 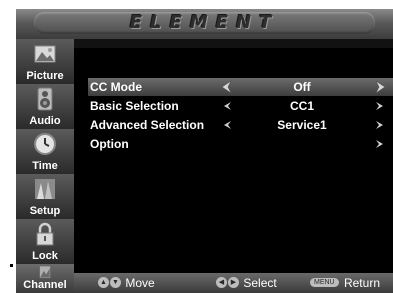 I want to click on sidebar-item-label: Picture, so click(x=45, y=76).